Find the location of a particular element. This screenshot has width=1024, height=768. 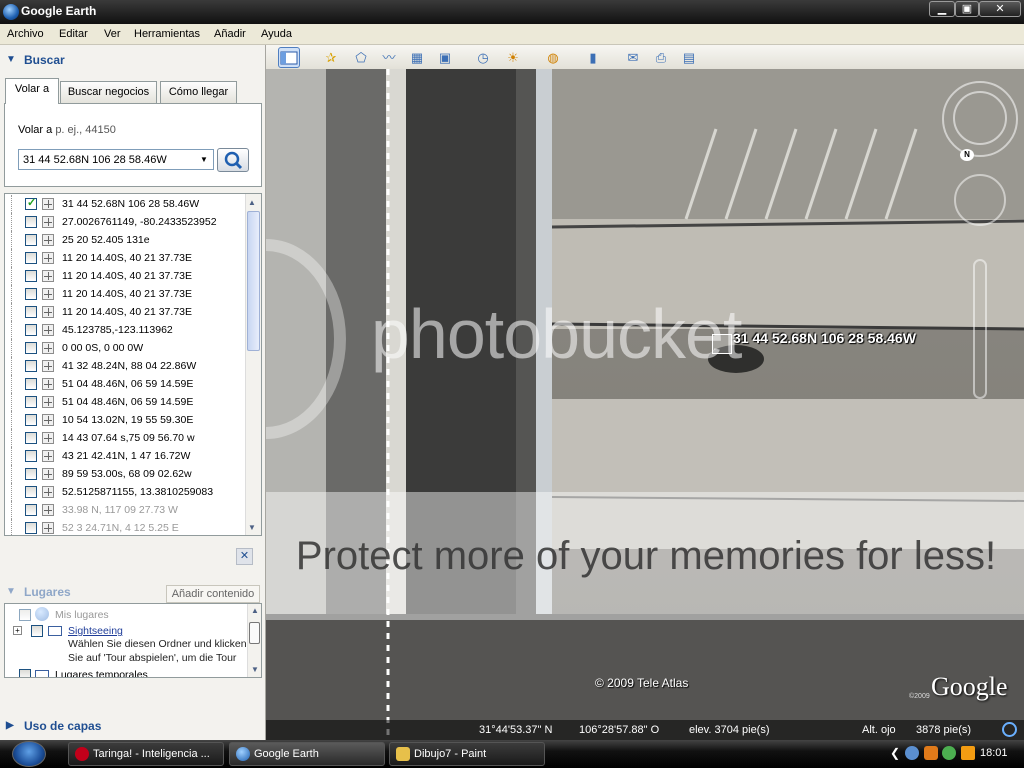

placemark-label: 31 44 52.68N 106 28 58.46W is located at coordinates (824, 338).